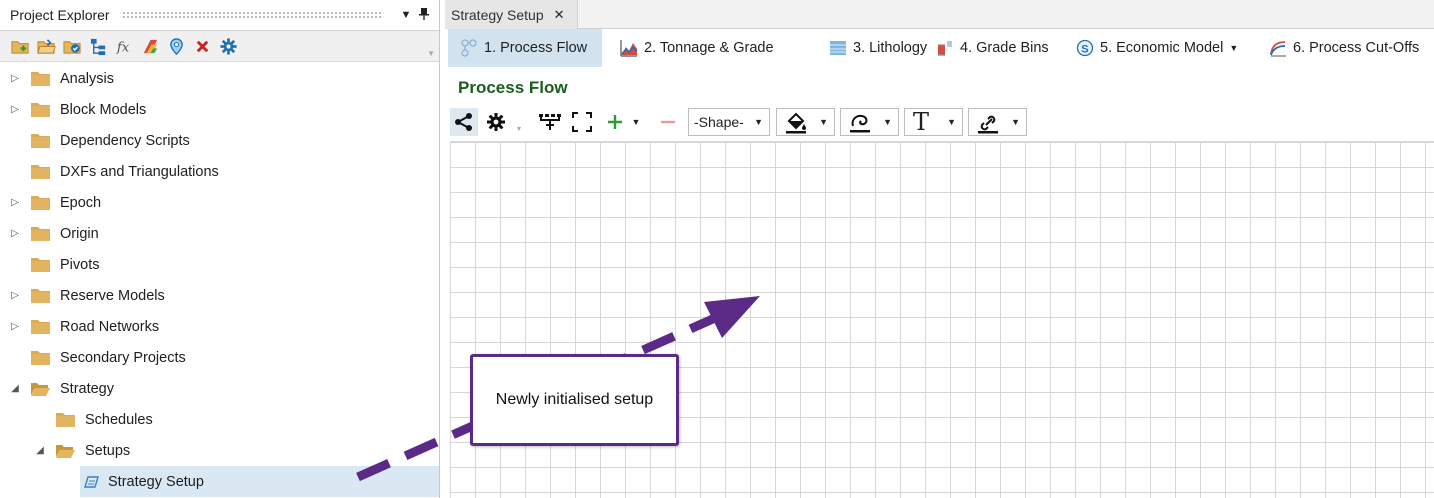 The image size is (1434, 498). What do you see at coordinates (219, 233) in the screenshot?
I see `tree-item-origin: ▷ Origin` at bounding box center [219, 233].